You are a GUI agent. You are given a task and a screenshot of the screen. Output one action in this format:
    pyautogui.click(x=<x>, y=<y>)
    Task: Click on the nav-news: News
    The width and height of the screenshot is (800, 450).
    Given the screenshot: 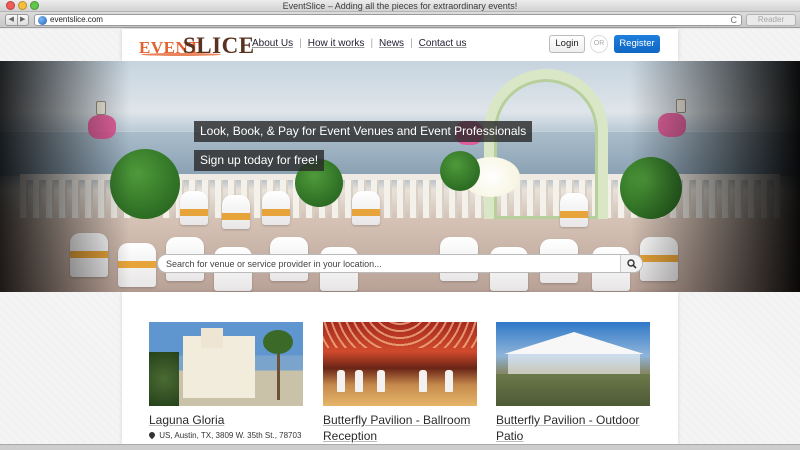 What is the action you would take?
    pyautogui.click(x=391, y=43)
    